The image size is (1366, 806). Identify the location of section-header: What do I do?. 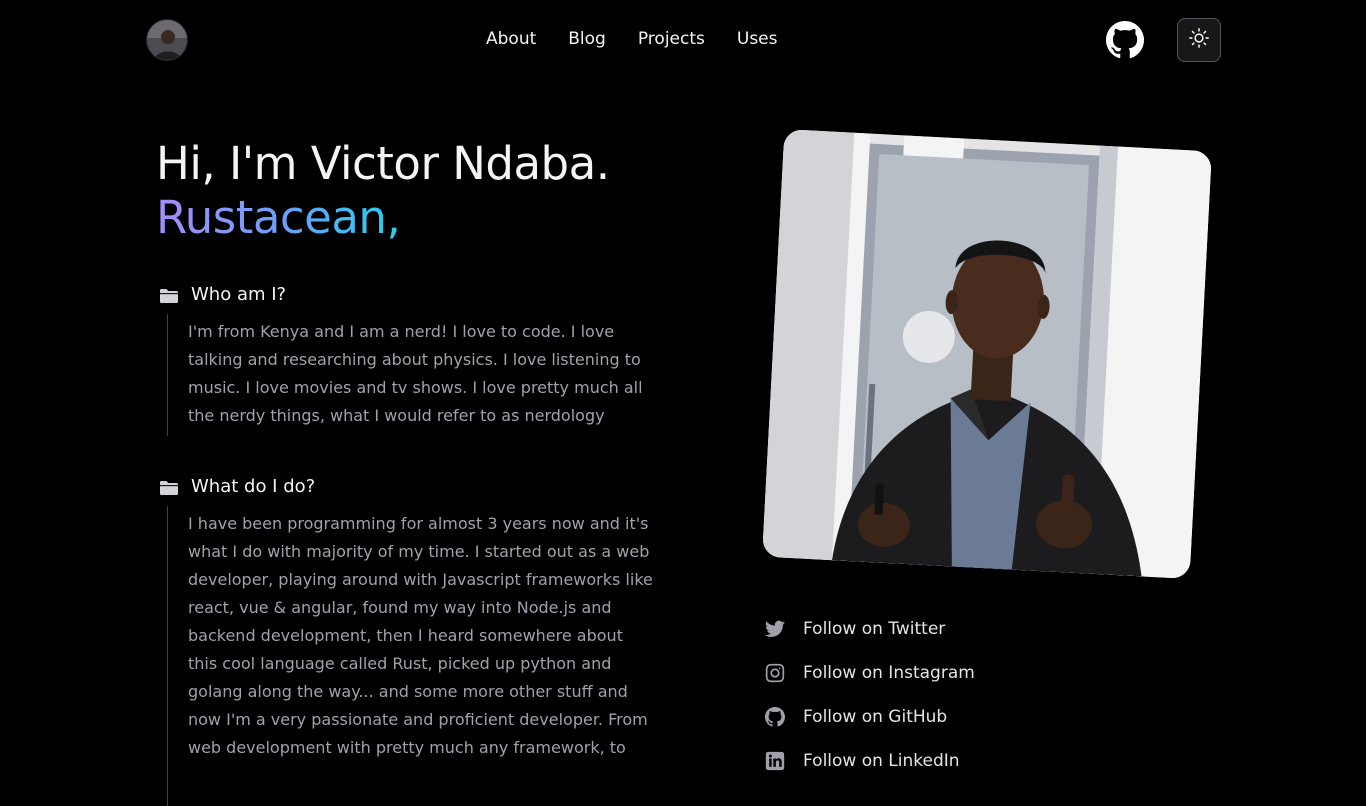
(406, 487).